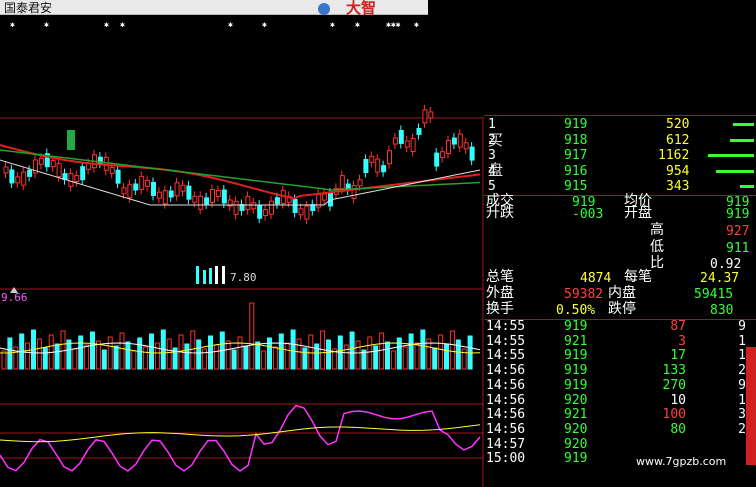  Describe the element at coordinates (500, 213) in the screenshot. I see `change-label: 升跌` at that location.